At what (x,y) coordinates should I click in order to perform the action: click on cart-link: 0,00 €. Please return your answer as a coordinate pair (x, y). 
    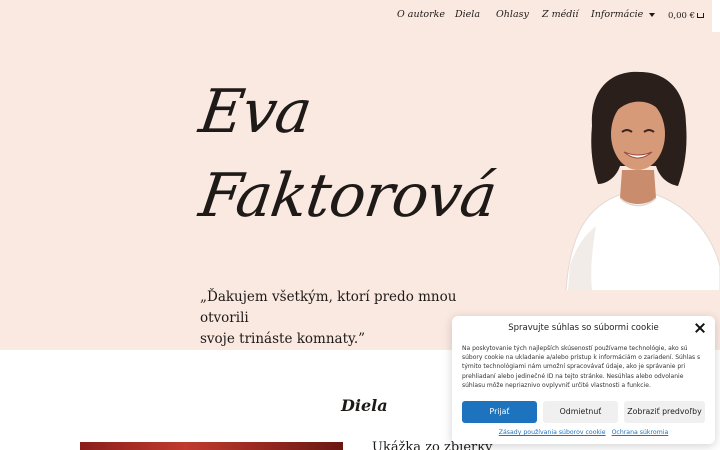
    Looking at the image, I should click on (686, 16).